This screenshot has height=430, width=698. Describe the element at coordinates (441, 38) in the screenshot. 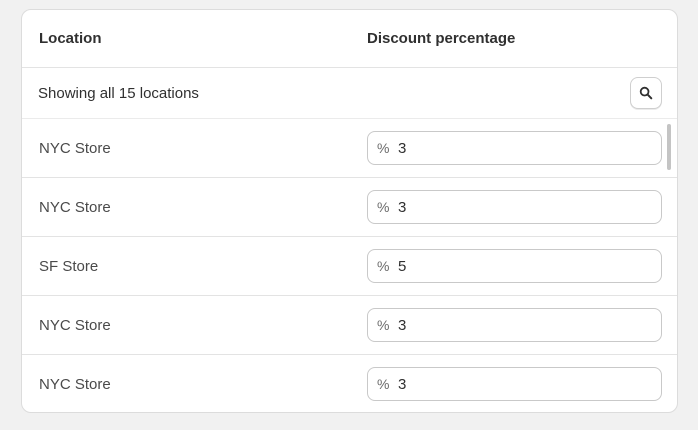

I see `discount-column-header: Discount percentage` at that location.